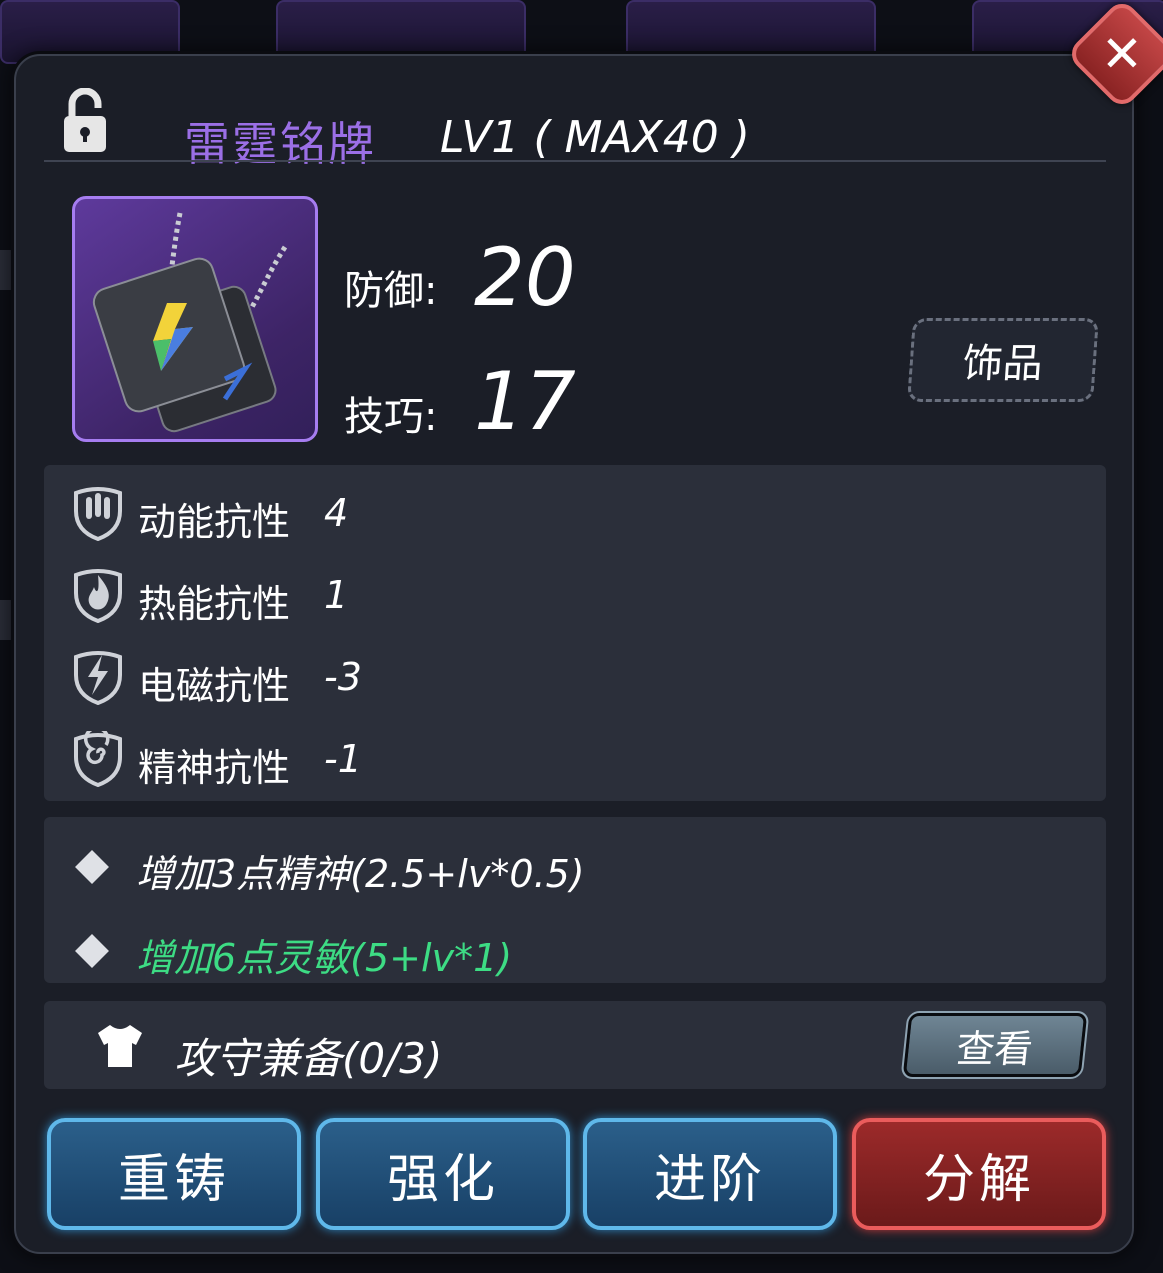  I want to click on close-icon: ✕, so click(1122, 54).